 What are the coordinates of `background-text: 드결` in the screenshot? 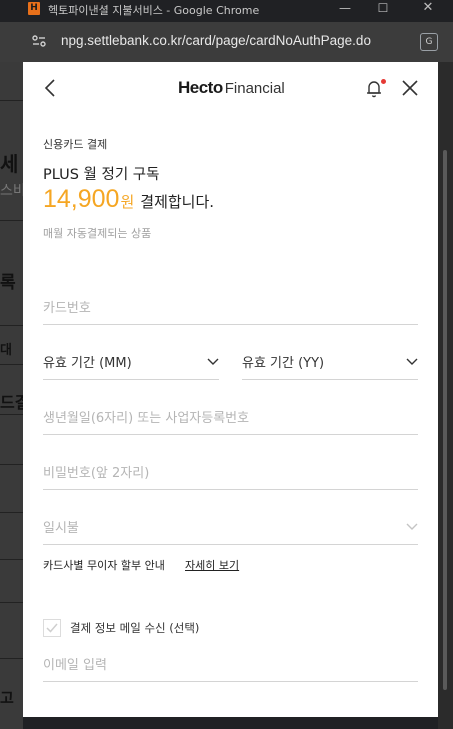 It's located at (11, 402).